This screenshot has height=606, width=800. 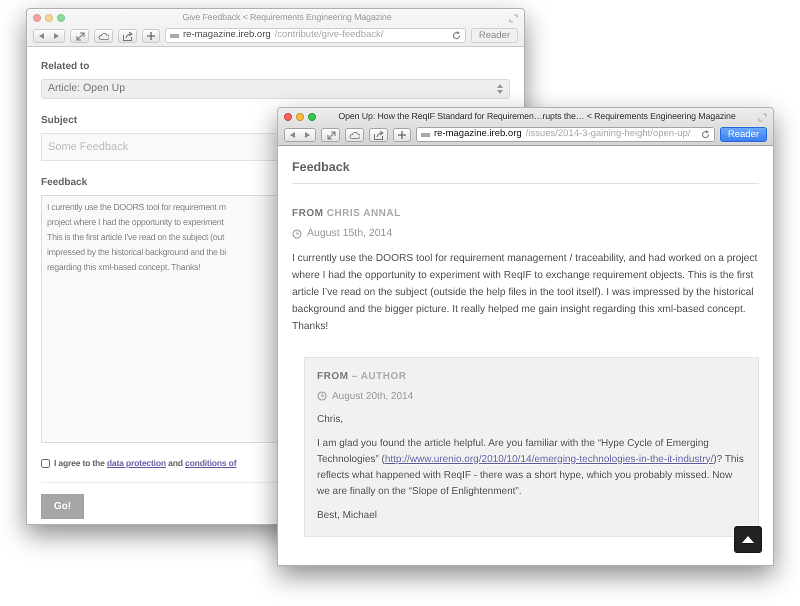 I want to click on url-path: /issues/2014-3-gaining-height/open-up/, so click(x=609, y=134).